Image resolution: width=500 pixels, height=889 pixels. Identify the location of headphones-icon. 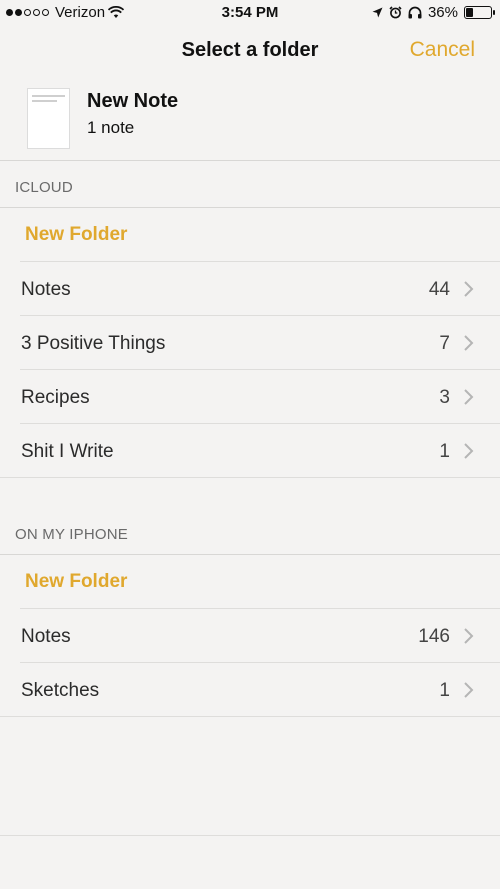
(415, 12).